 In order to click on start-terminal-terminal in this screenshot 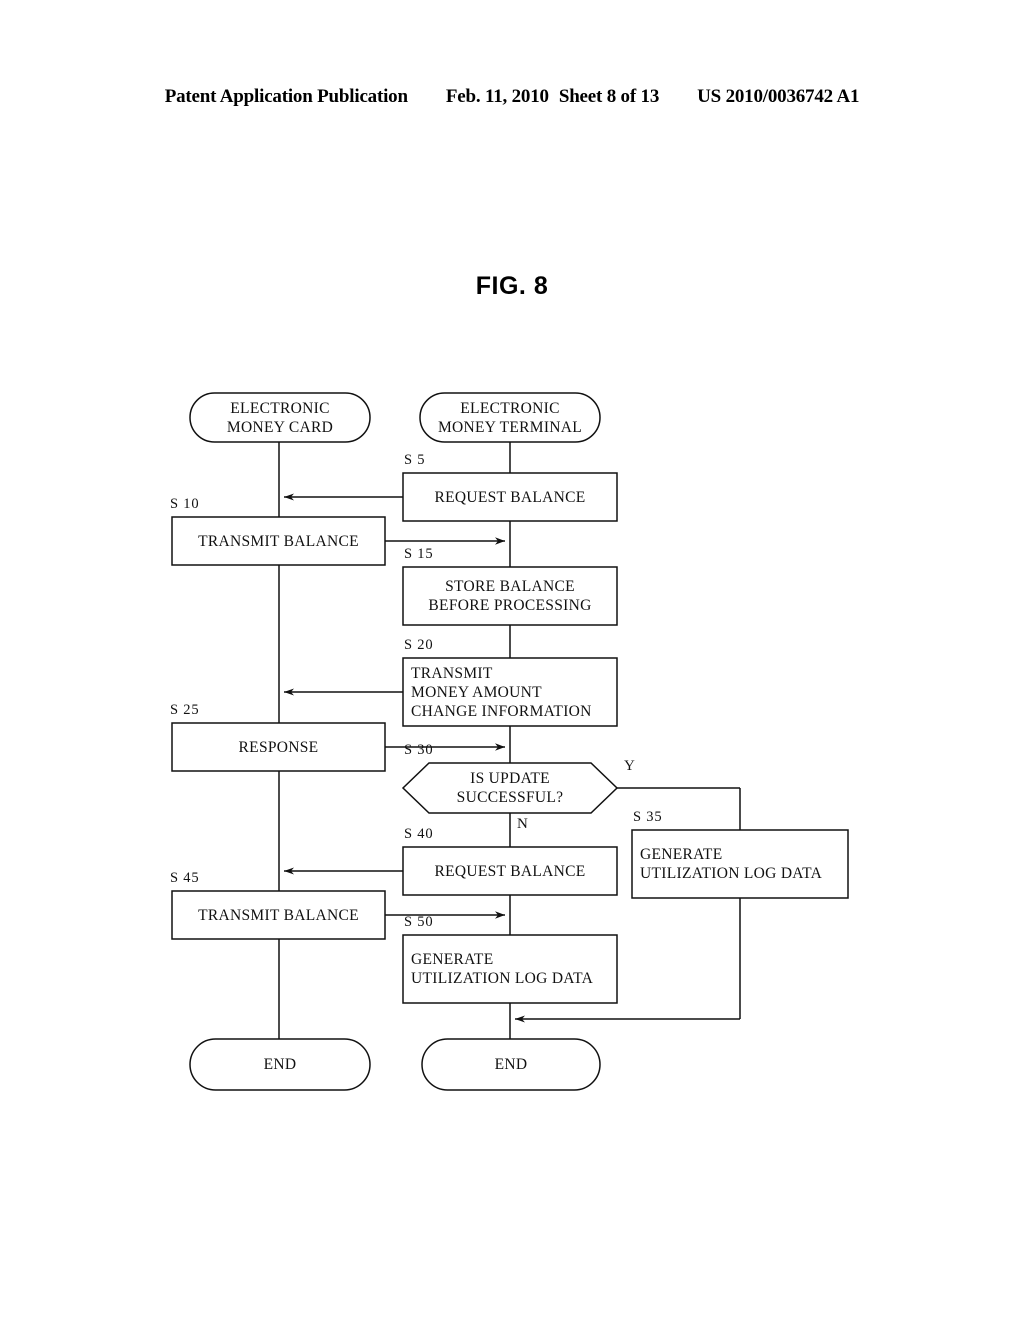, I will do `click(510, 417)`.